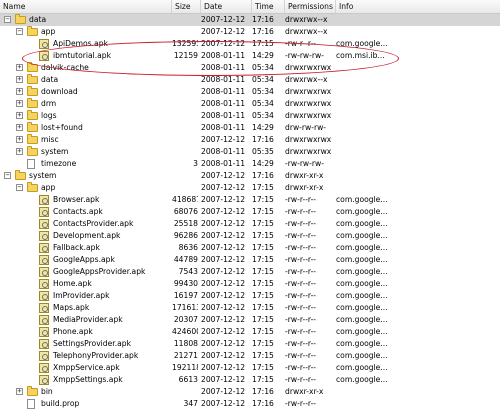  What do you see at coordinates (250, 20) in the screenshot?
I see `file-row: − data 2007-12-12 17:16 drwxrwx--x` at bounding box center [250, 20].